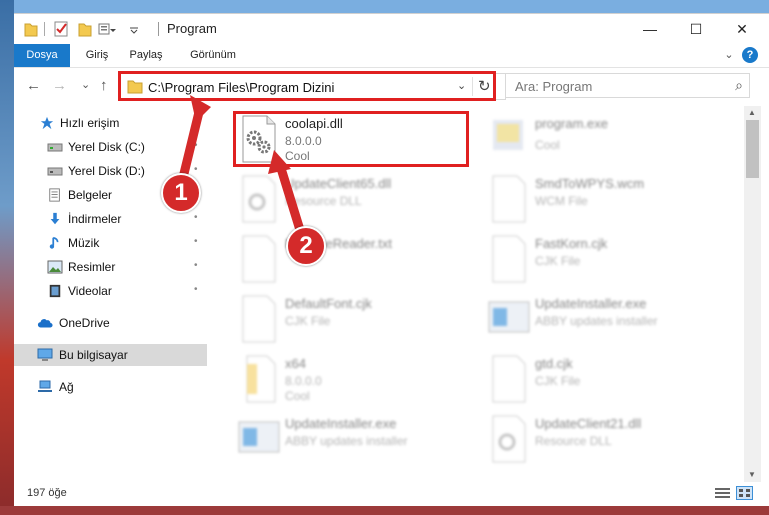 The height and width of the screenshot is (515, 769). Describe the element at coordinates (242, 171) in the screenshot. I see `annotation-arrows` at that location.